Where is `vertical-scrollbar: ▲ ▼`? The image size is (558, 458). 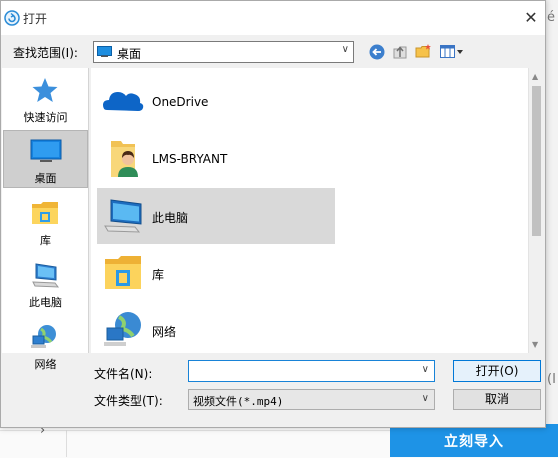 vertical-scrollbar: ▲ ▼ is located at coordinates (536, 210).